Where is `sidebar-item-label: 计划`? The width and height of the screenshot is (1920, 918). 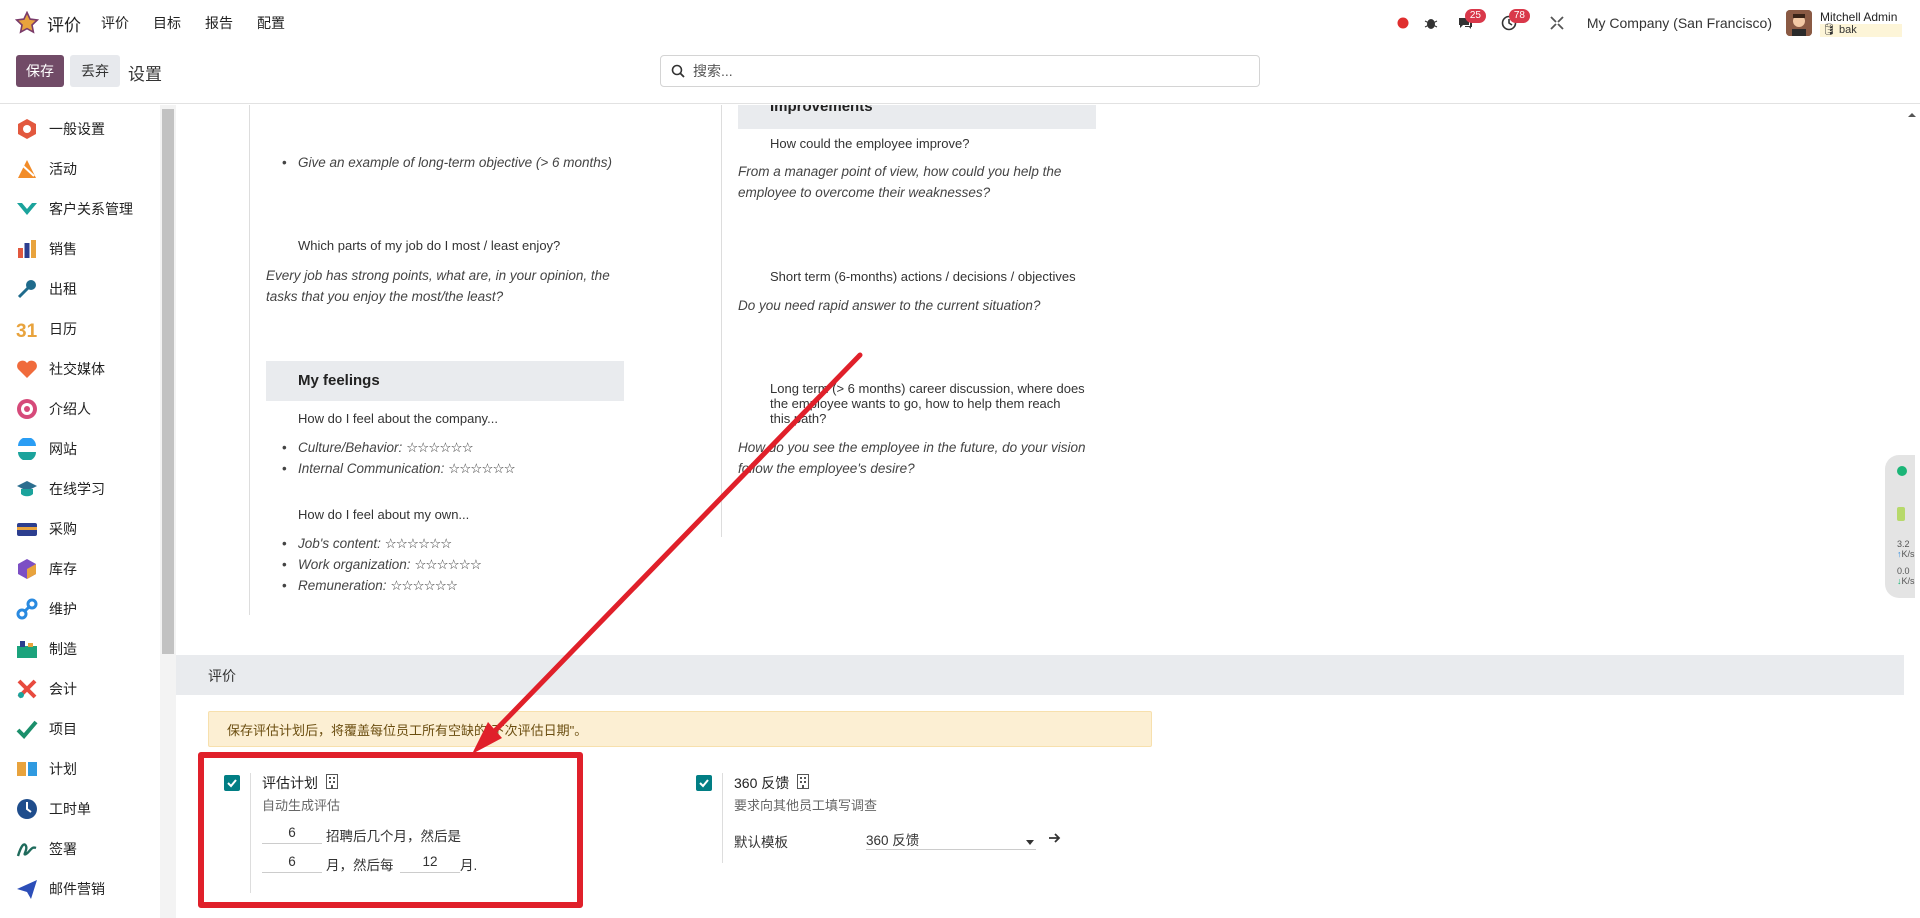
sidebar-item-label: 计划 is located at coordinates (63, 769).